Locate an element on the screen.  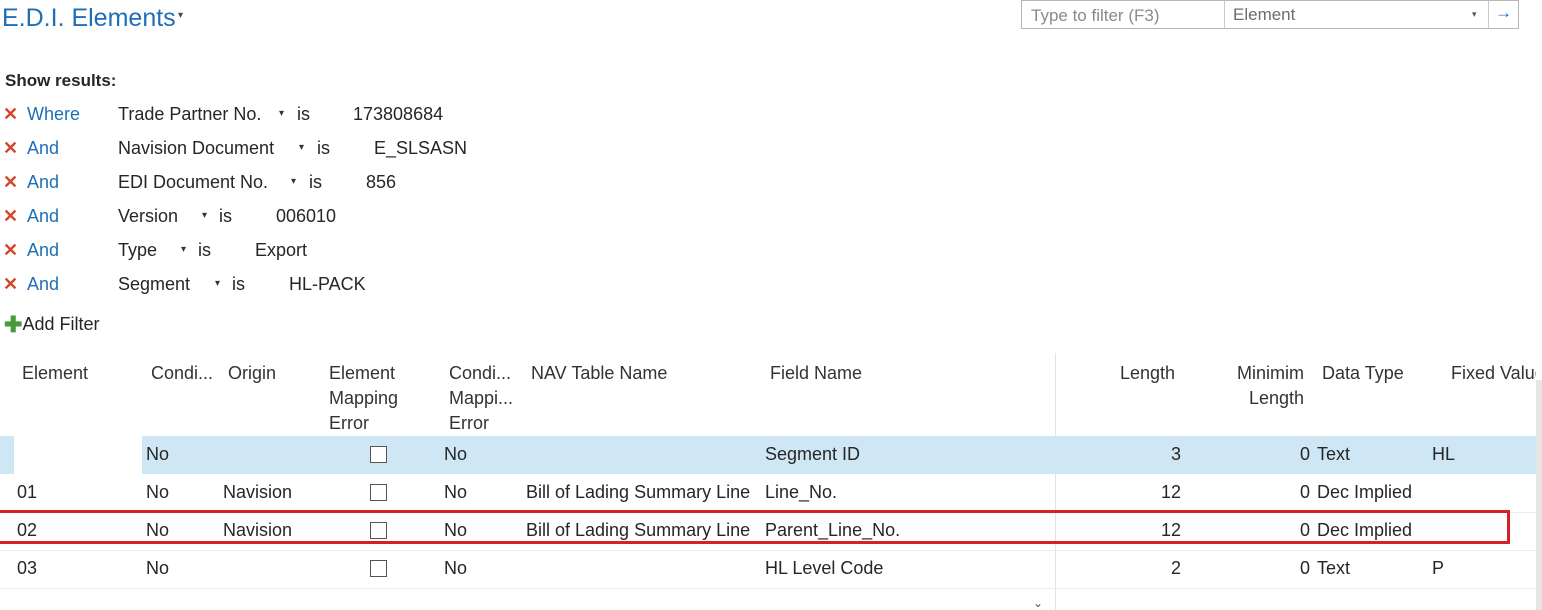
table-row: No No Segment ID 3 0 Text HL is located at coordinates (768, 455).